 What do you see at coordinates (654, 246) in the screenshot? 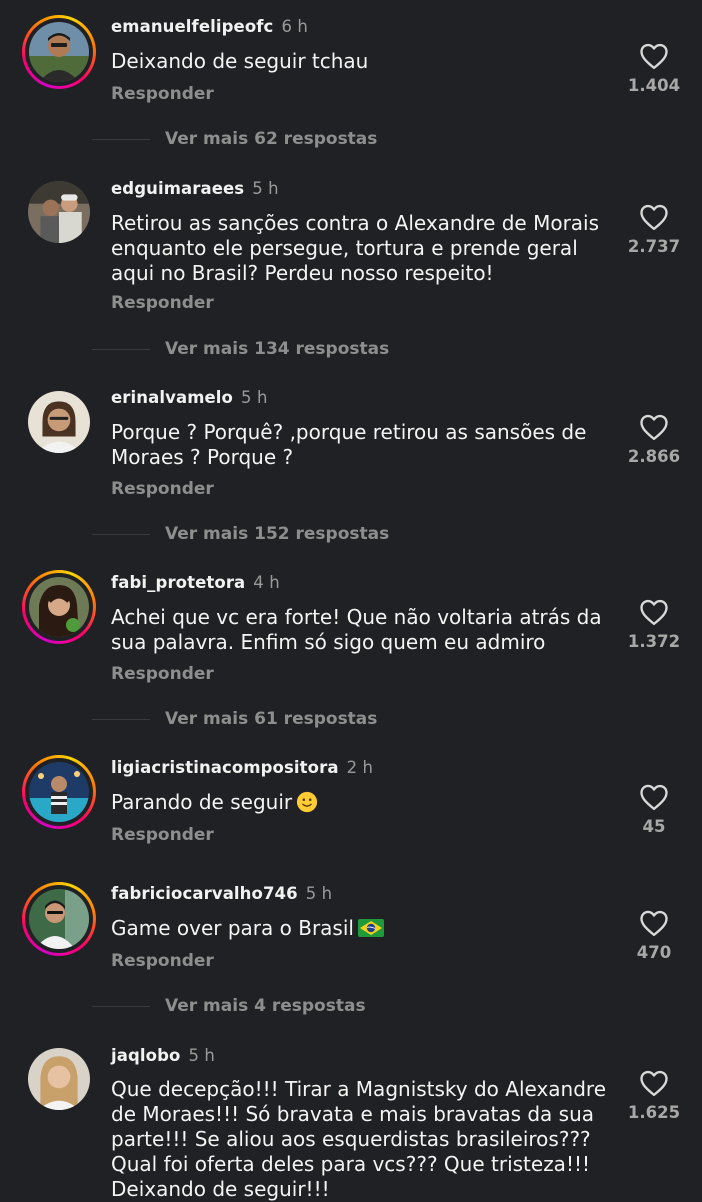
I see `like-count: 2.737` at bounding box center [654, 246].